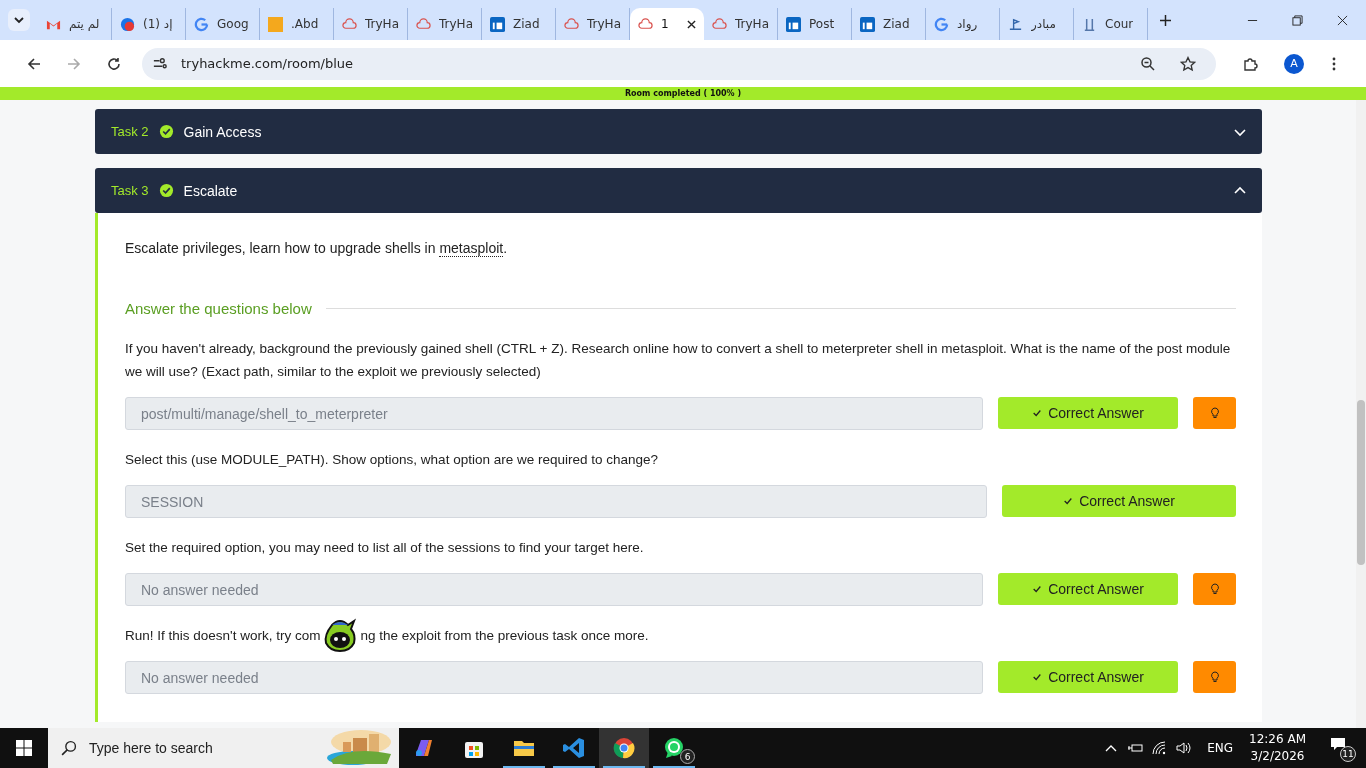 The width and height of the screenshot is (1366, 768). Describe the element at coordinates (679, 63) in the screenshot. I see `address-bar: tryhackme.com/room/blue` at that location.